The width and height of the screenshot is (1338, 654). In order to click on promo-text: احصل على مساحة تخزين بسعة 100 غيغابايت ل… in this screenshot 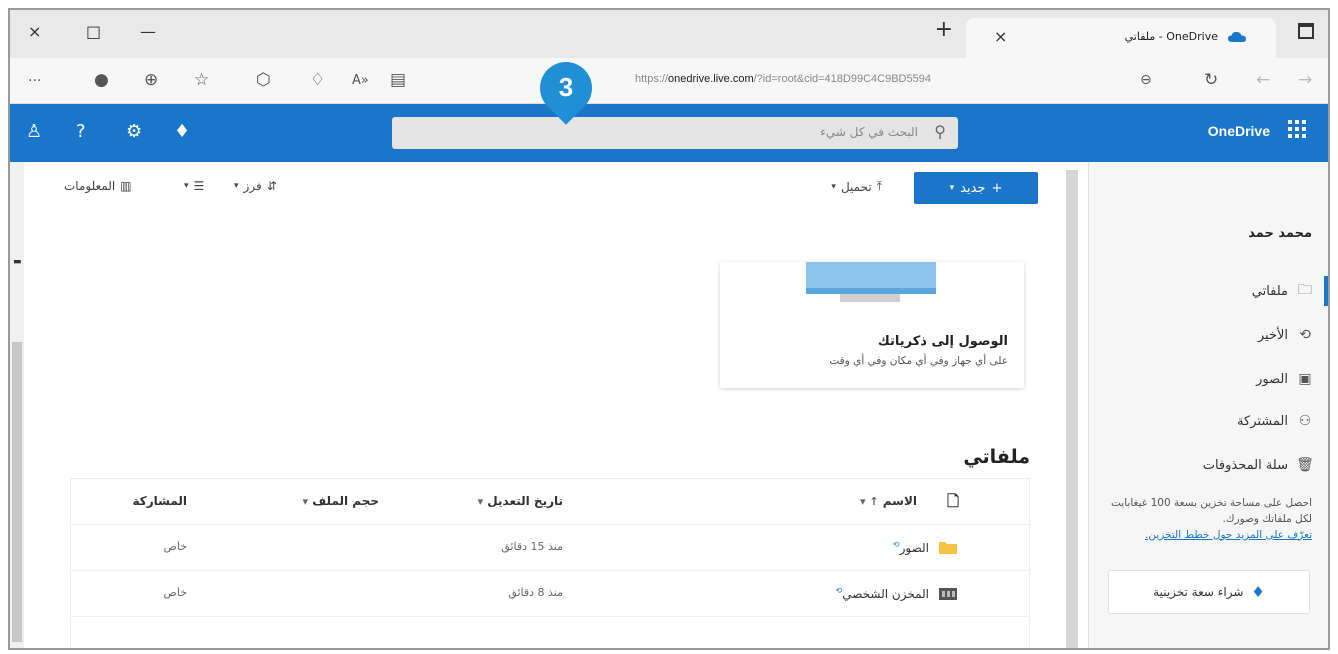, I will do `click(1211, 511)`.